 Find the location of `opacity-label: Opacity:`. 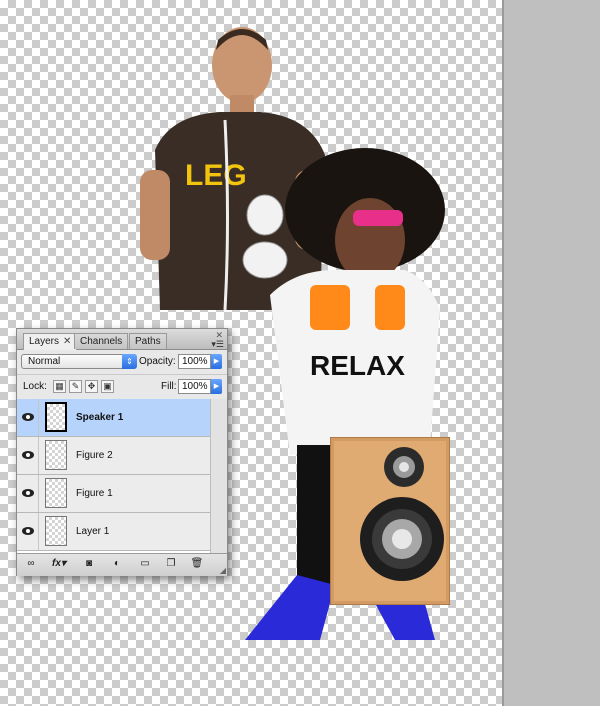

opacity-label: Opacity: is located at coordinates (157, 361).